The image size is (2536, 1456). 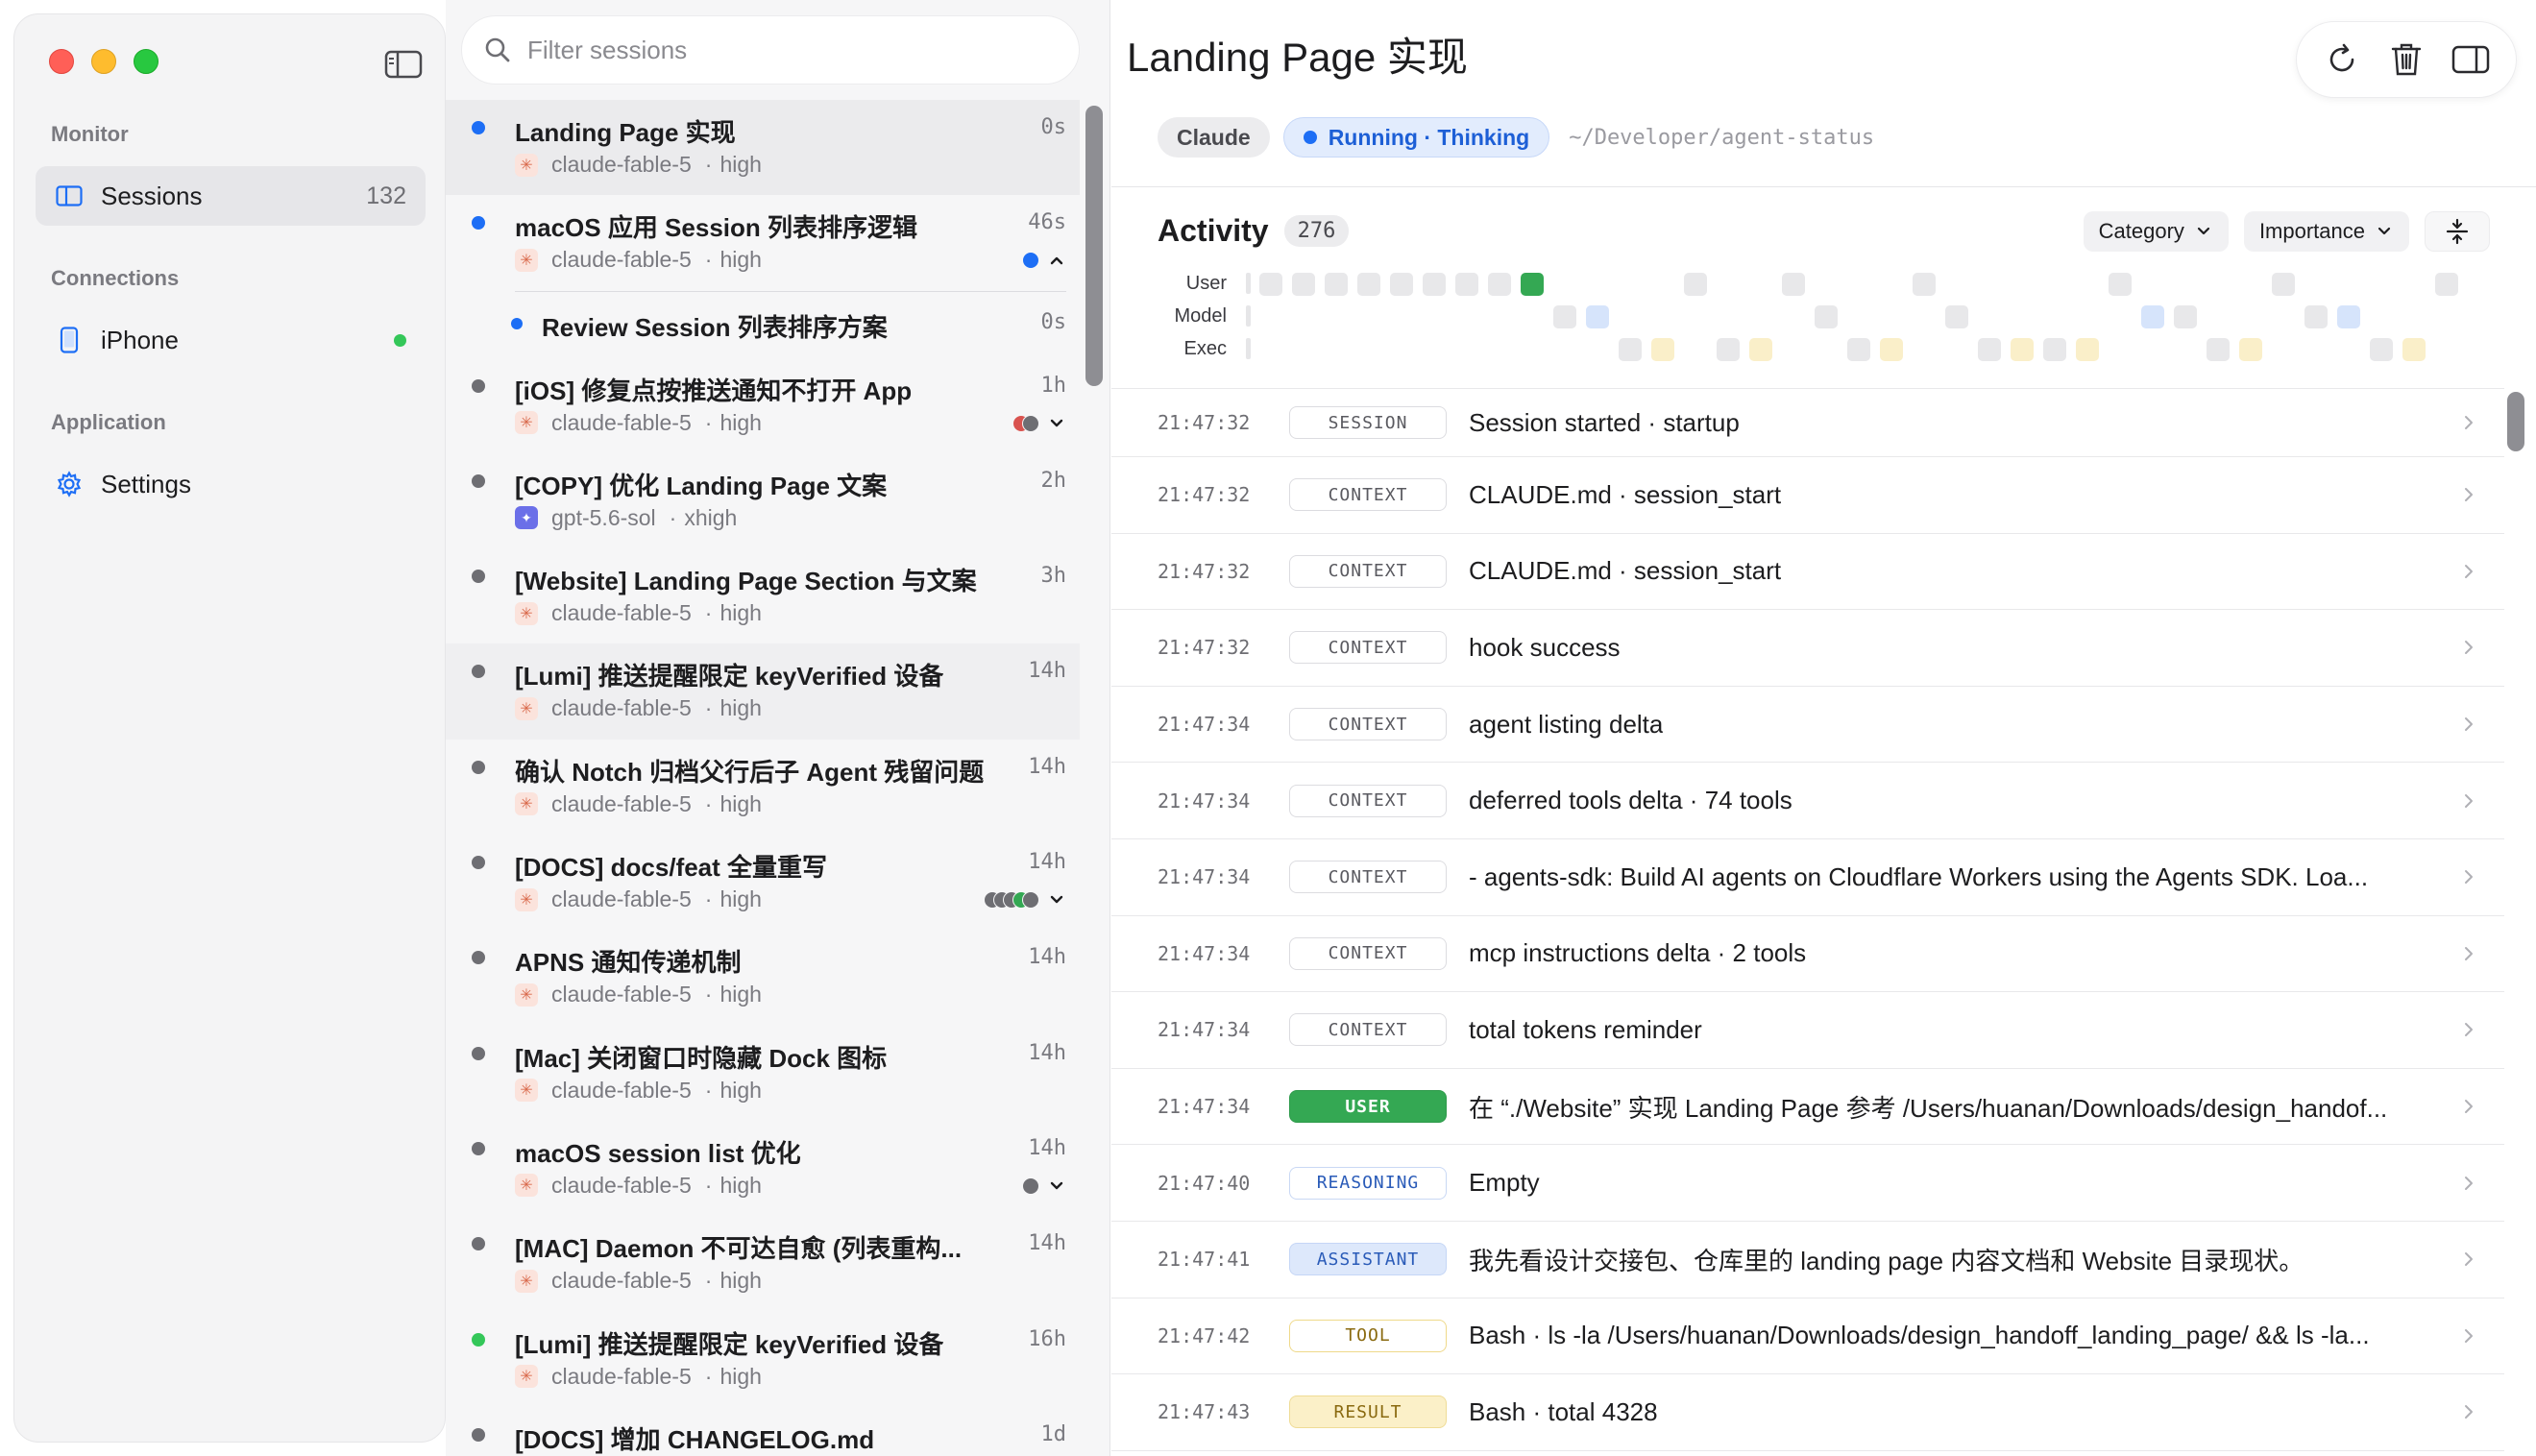 What do you see at coordinates (1053, 127) in the screenshot?
I see `session-time: 0s` at bounding box center [1053, 127].